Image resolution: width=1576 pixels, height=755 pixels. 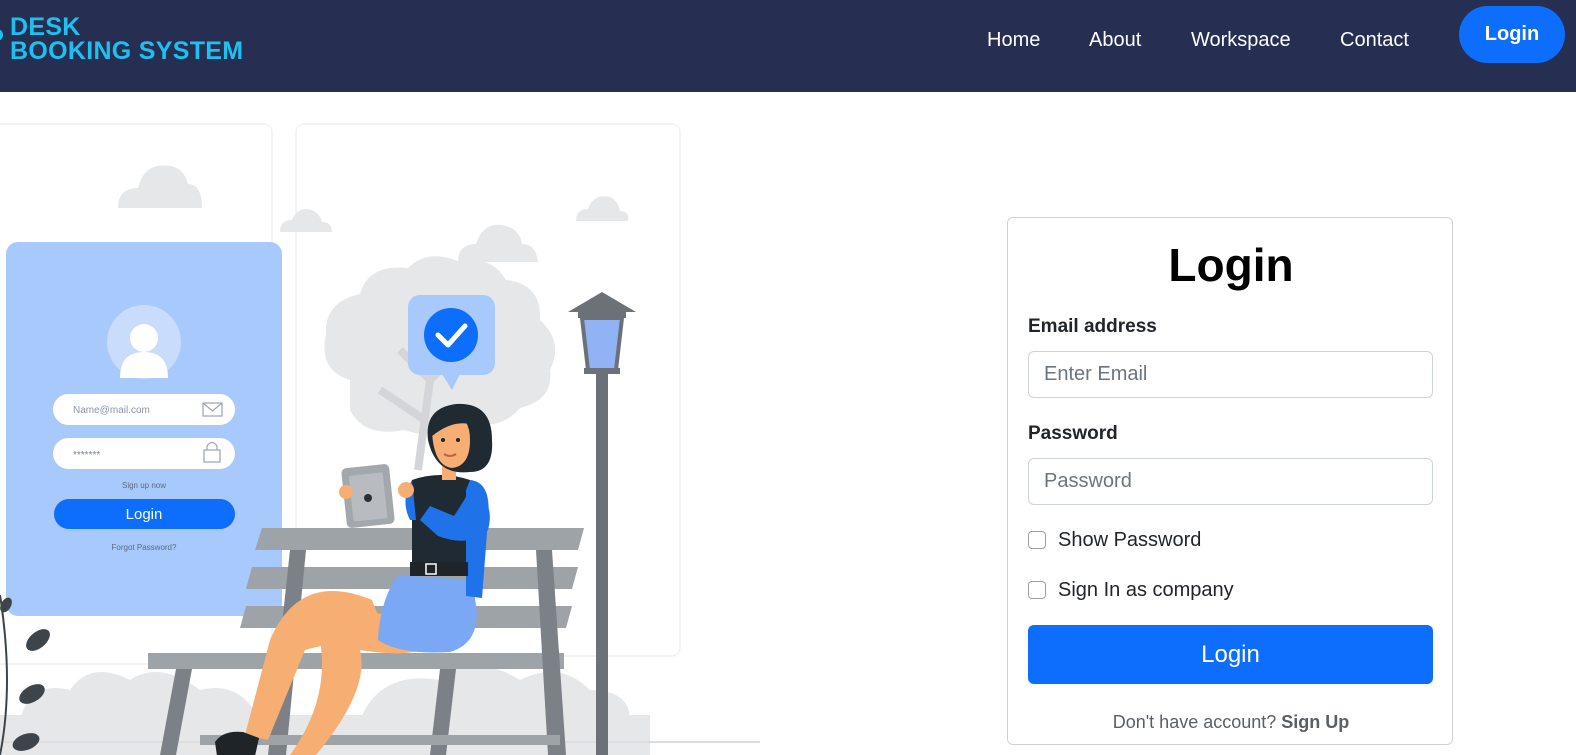 I want to click on company-row: Sign In as company, so click(x=1131, y=590).